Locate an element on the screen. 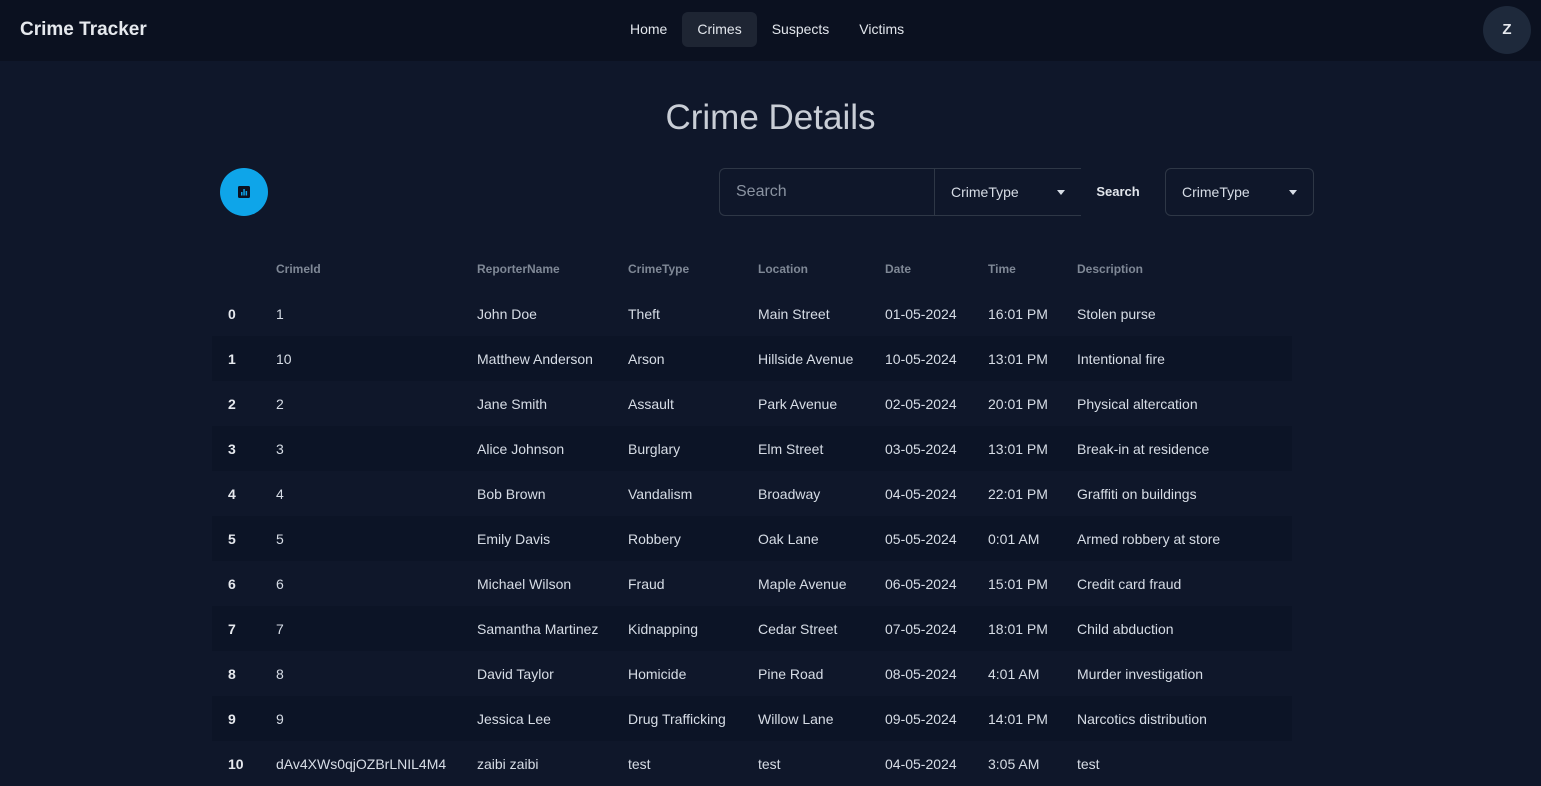 Image resolution: width=1541 pixels, height=786 pixels. nav-home: Home is located at coordinates (648, 29).